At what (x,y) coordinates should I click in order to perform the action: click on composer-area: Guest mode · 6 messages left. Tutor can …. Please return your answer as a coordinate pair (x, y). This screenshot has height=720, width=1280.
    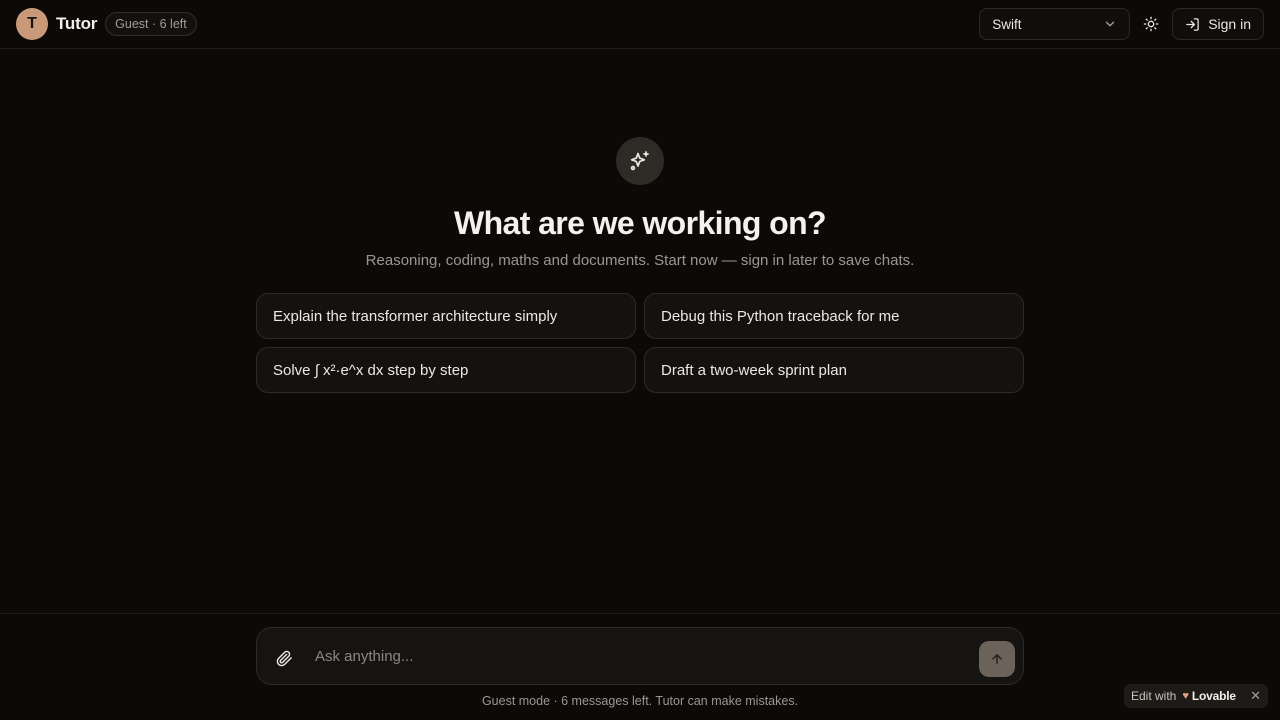
    Looking at the image, I should click on (640, 666).